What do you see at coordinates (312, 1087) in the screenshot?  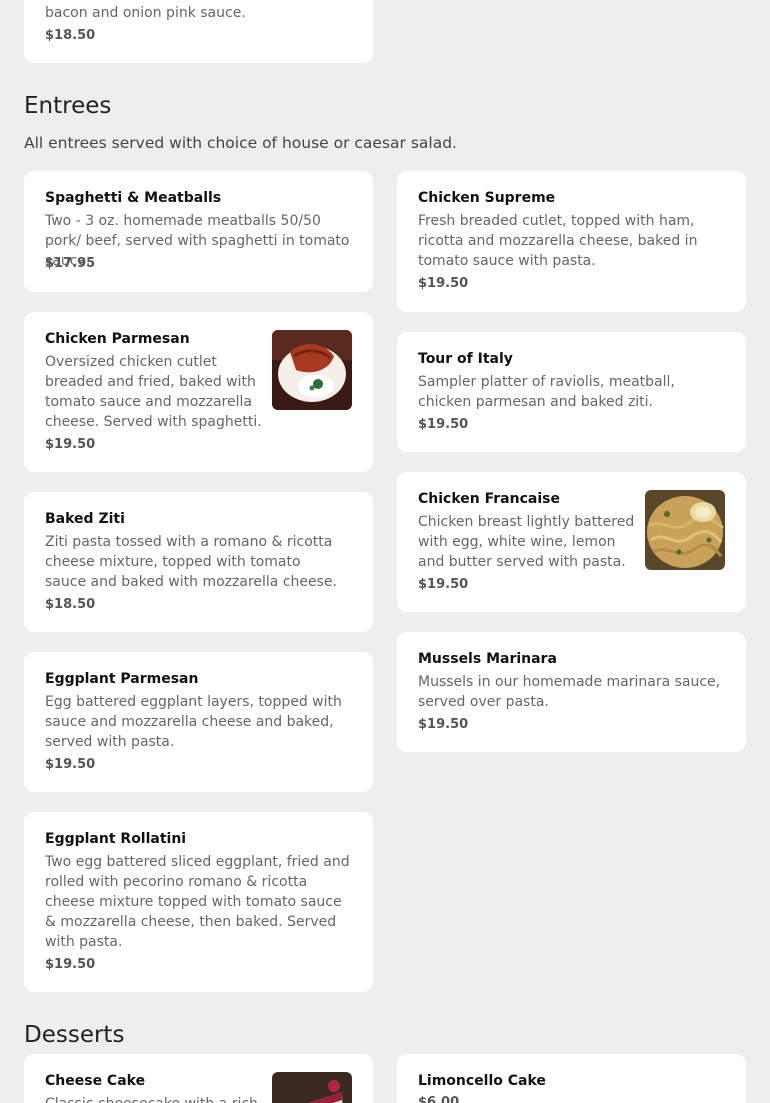 I see `cheese-cake-photo` at bounding box center [312, 1087].